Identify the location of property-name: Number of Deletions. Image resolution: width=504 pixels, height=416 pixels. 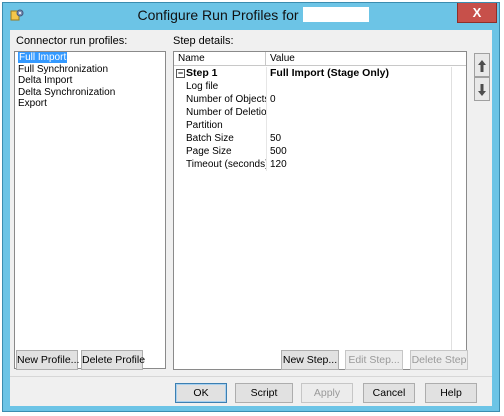
(226, 112).